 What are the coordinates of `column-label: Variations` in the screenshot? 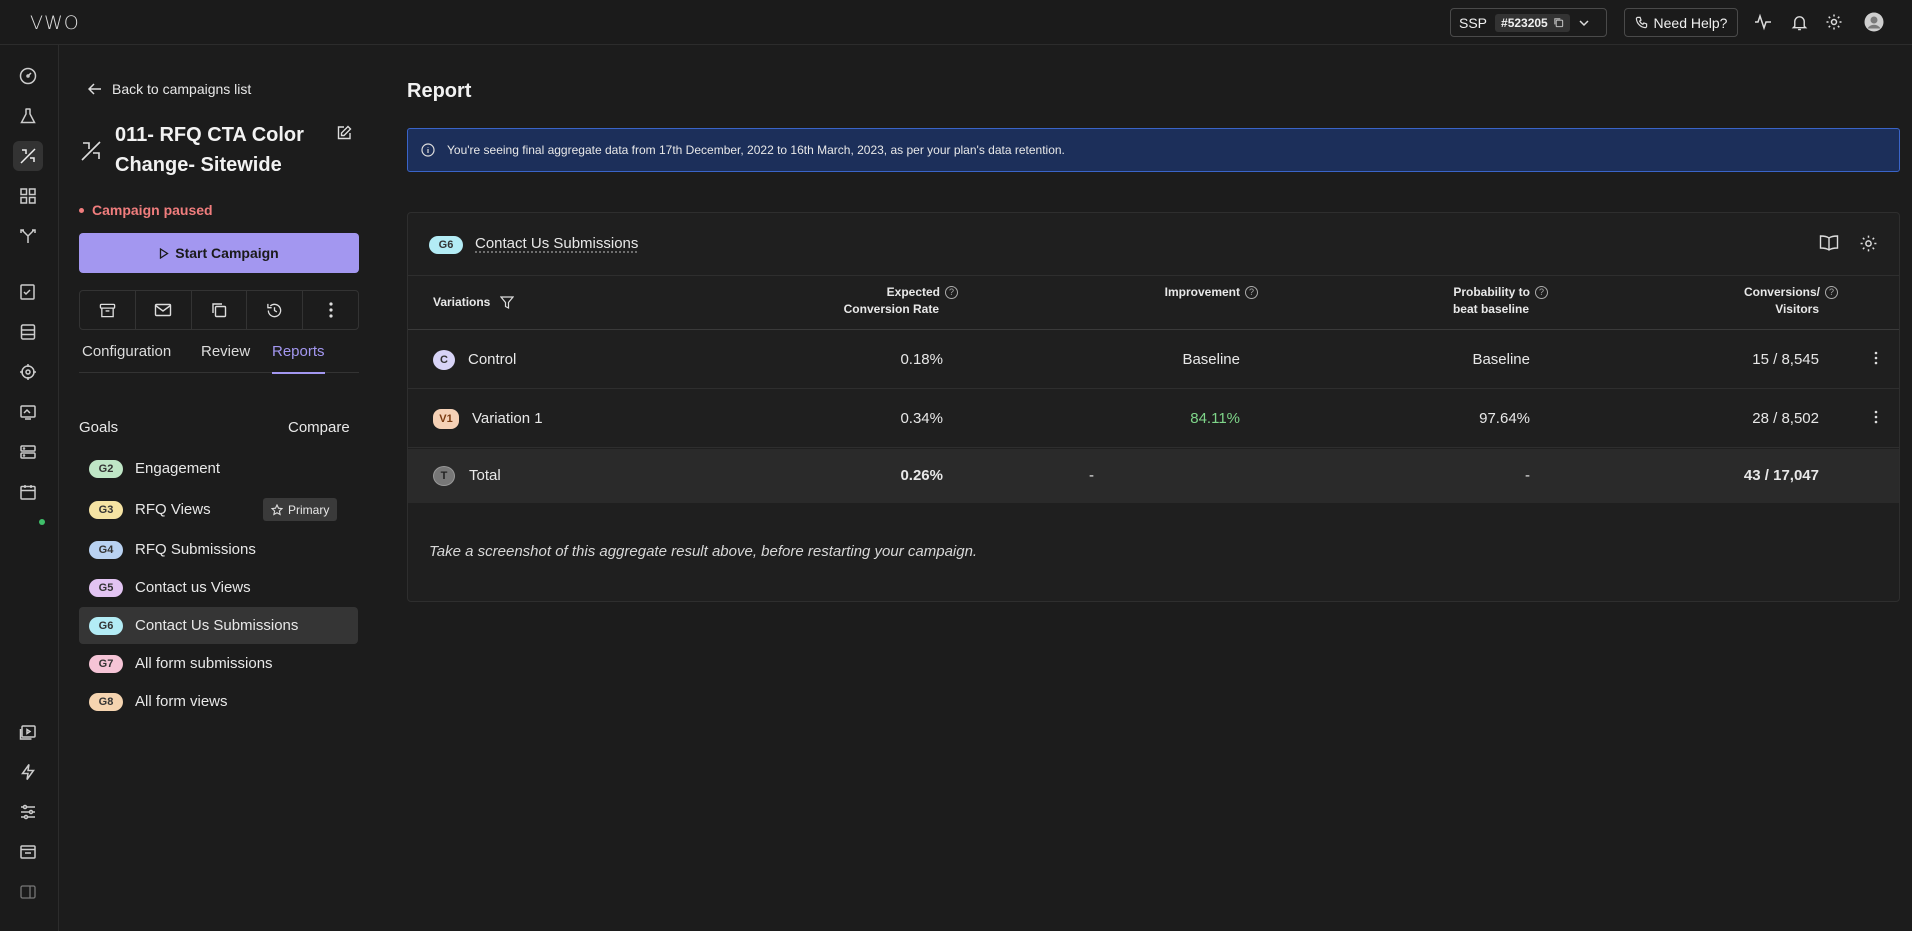 It's located at (462, 302).